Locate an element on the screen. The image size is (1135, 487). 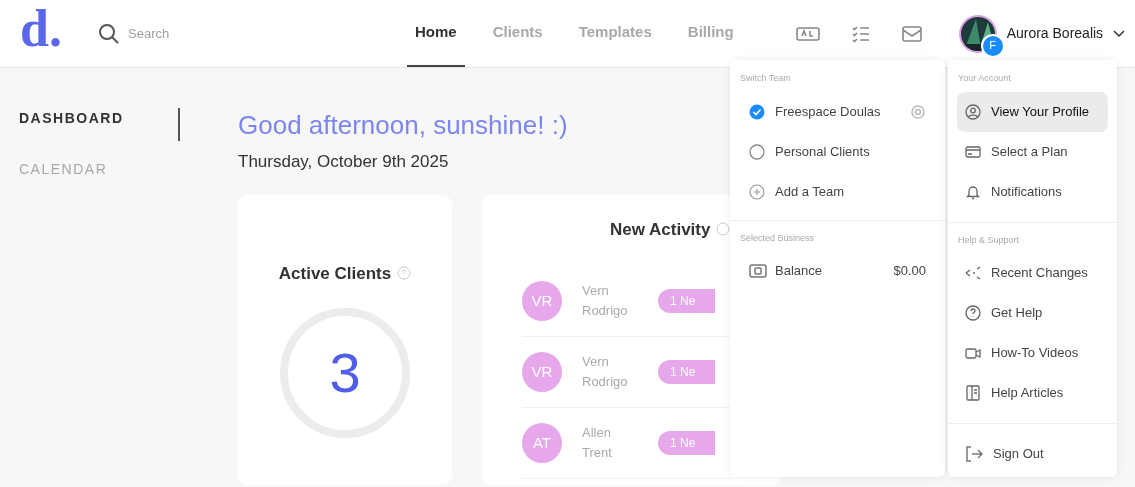
sign-out-icon is located at coordinates (974, 454).